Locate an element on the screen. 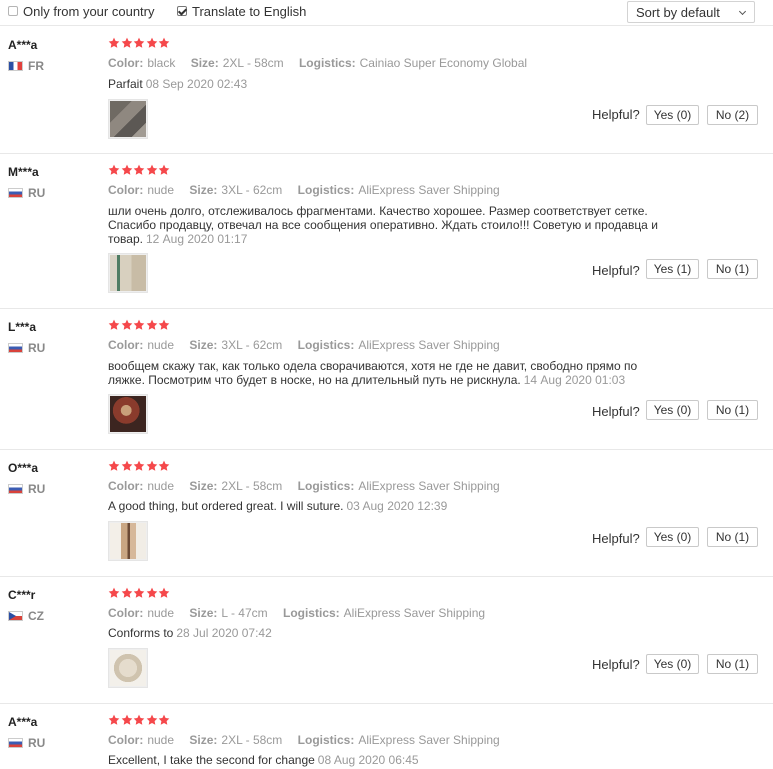 Image resolution: width=773 pixels, height=769 pixels. chevron-down-icon is located at coordinates (742, 11).